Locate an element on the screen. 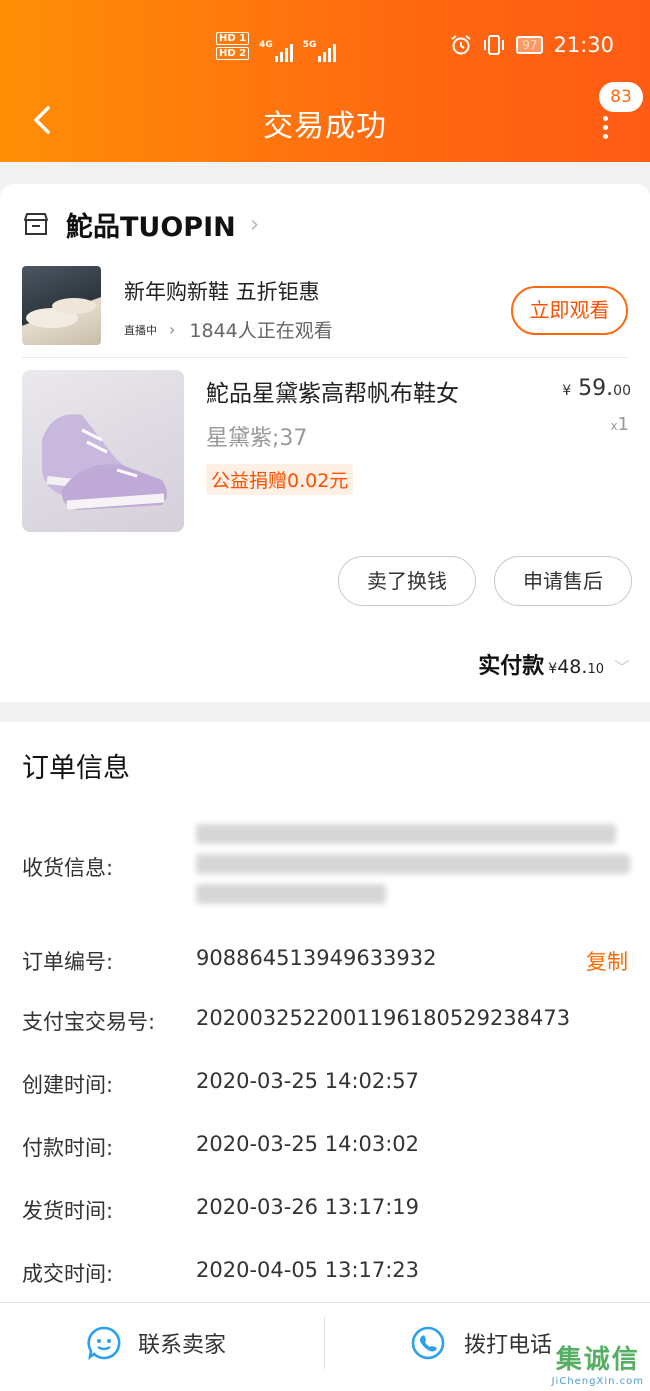 The image size is (650, 1391). app-header: HD 1 HD 2 4G 5G 97 21:30 交易成功 83 is located at coordinates (325, 81).